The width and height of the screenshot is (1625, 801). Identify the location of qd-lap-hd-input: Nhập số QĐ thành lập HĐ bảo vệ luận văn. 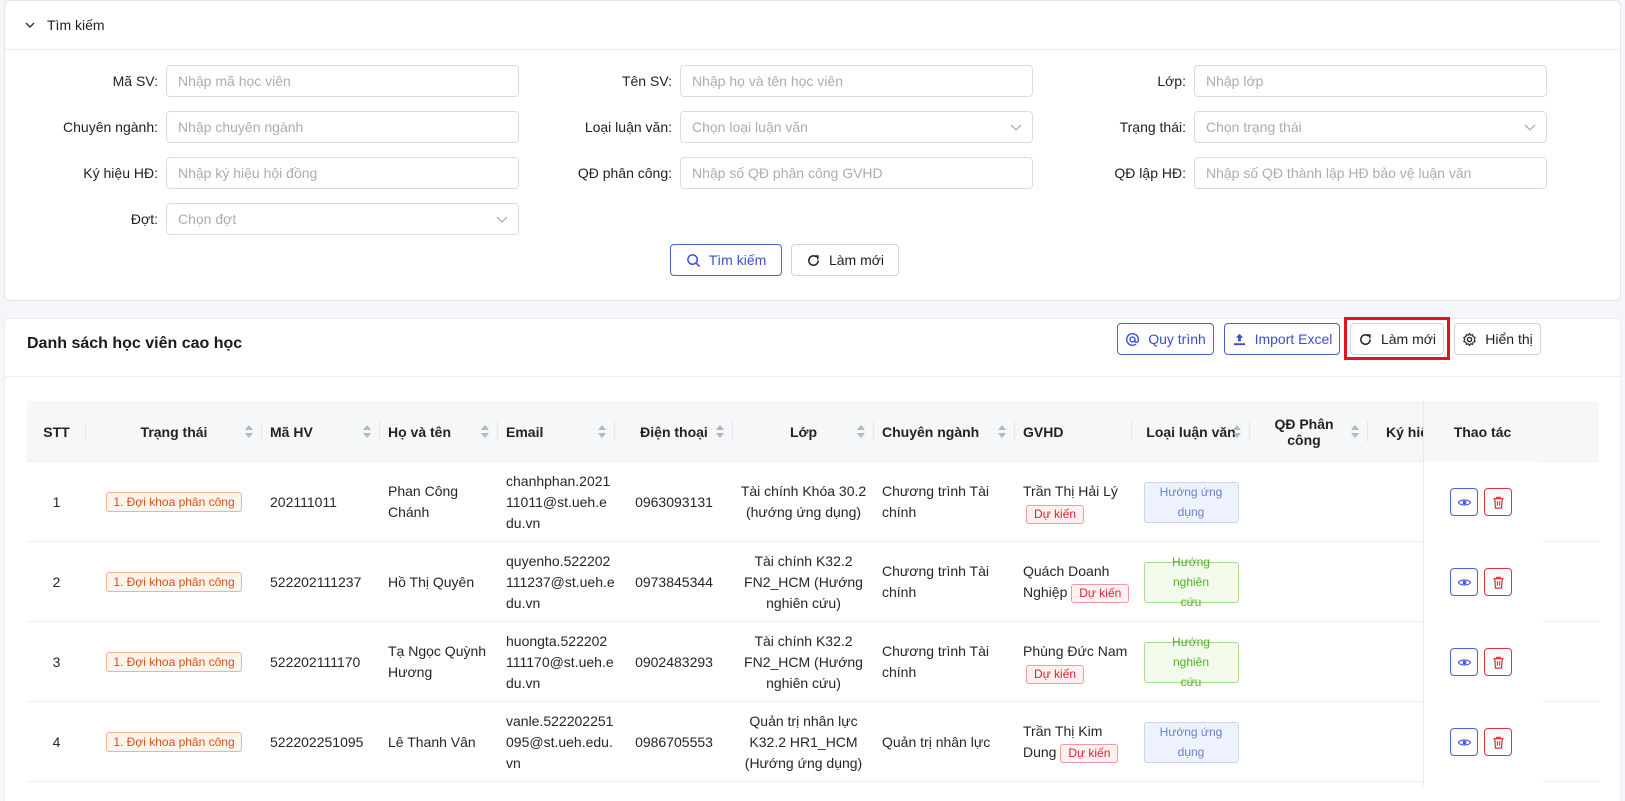
(1370, 173).